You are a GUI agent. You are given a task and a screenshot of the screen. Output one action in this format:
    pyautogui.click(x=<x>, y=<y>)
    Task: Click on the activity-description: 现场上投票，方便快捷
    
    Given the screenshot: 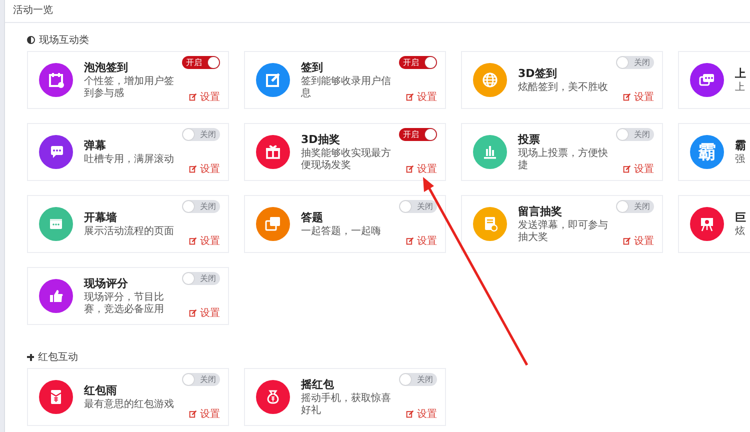 What is the action you would take?
    pyautogui.click(x=563, y=160)
    